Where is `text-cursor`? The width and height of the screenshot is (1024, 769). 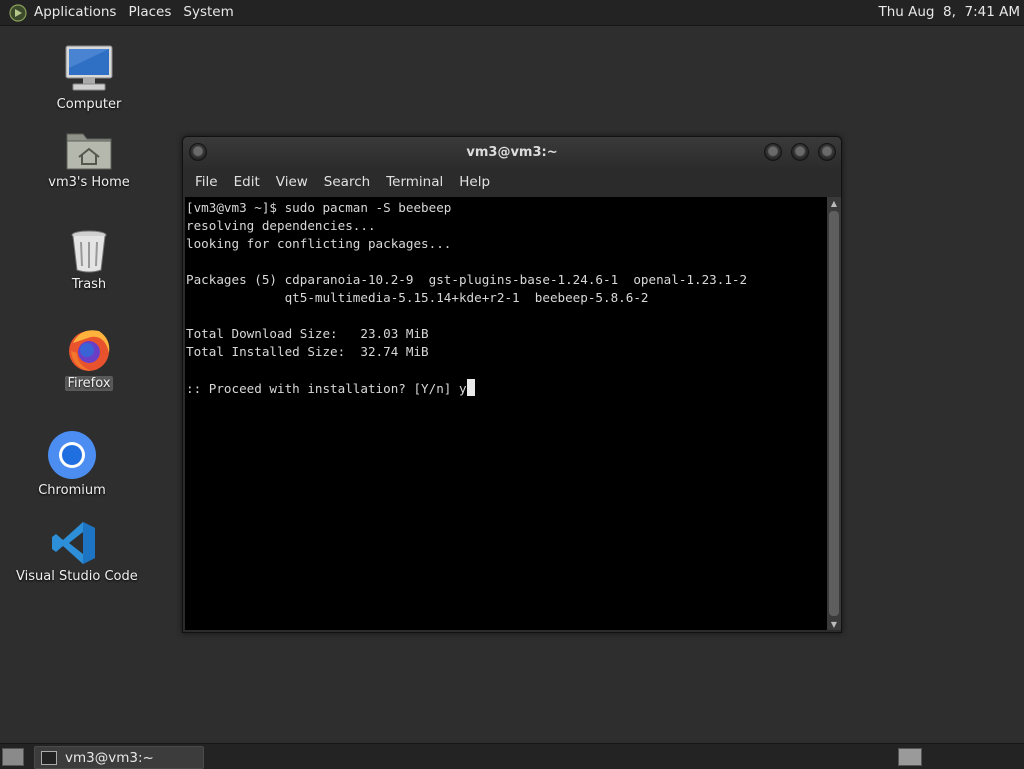
text-cursor is located at coordinates (470, 387).